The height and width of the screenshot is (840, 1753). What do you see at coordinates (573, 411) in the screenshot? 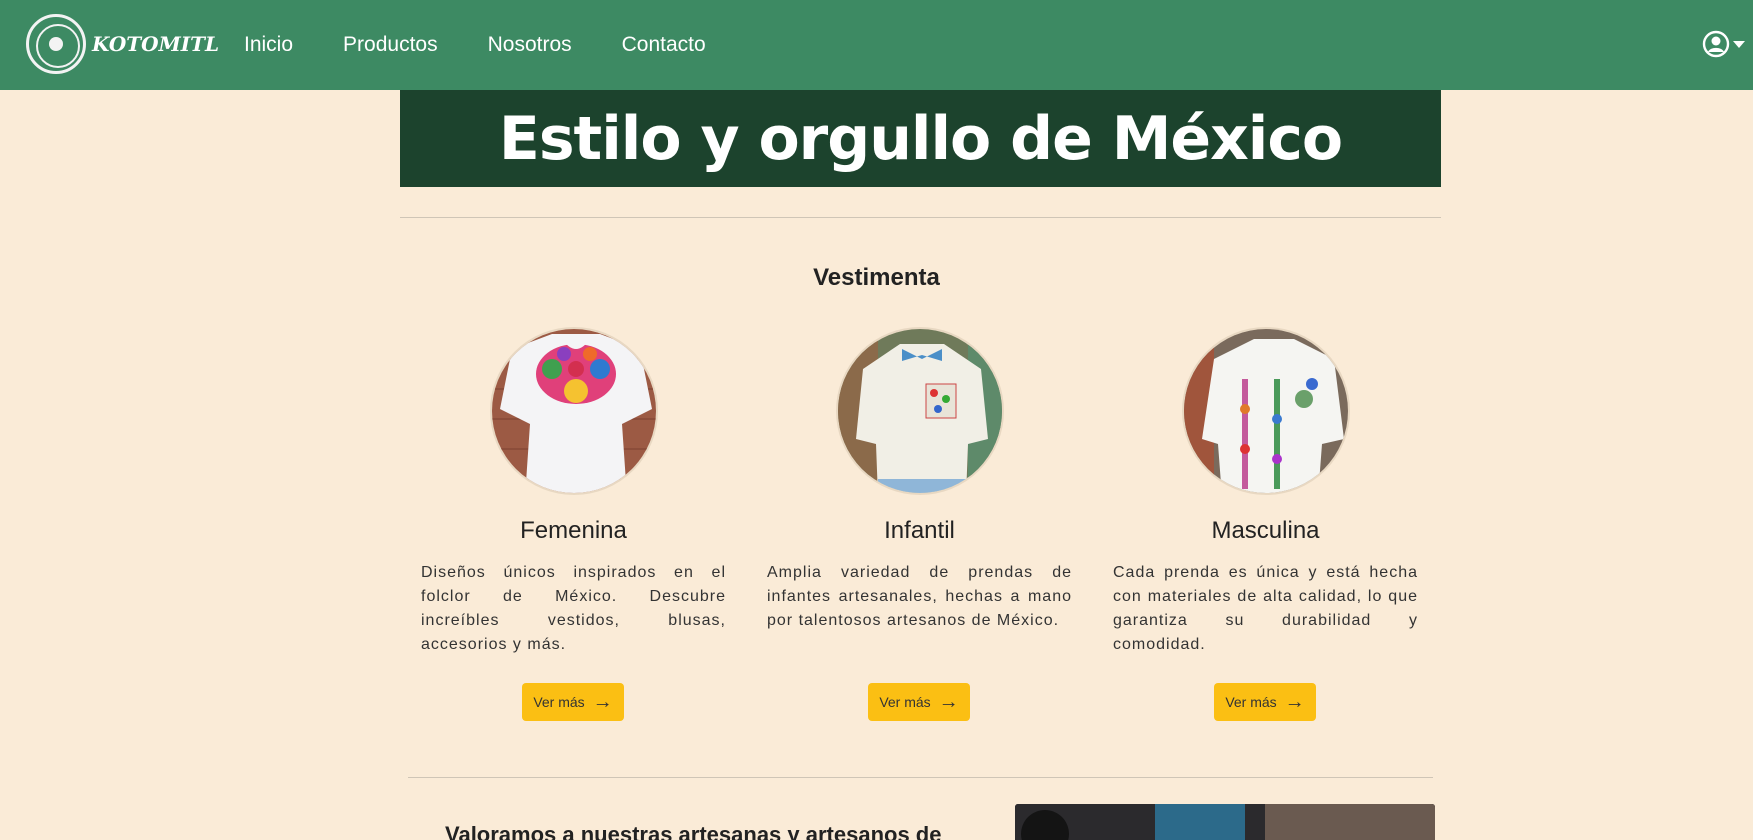
I see `card-image-femenina` at bounding box center [573, 411].